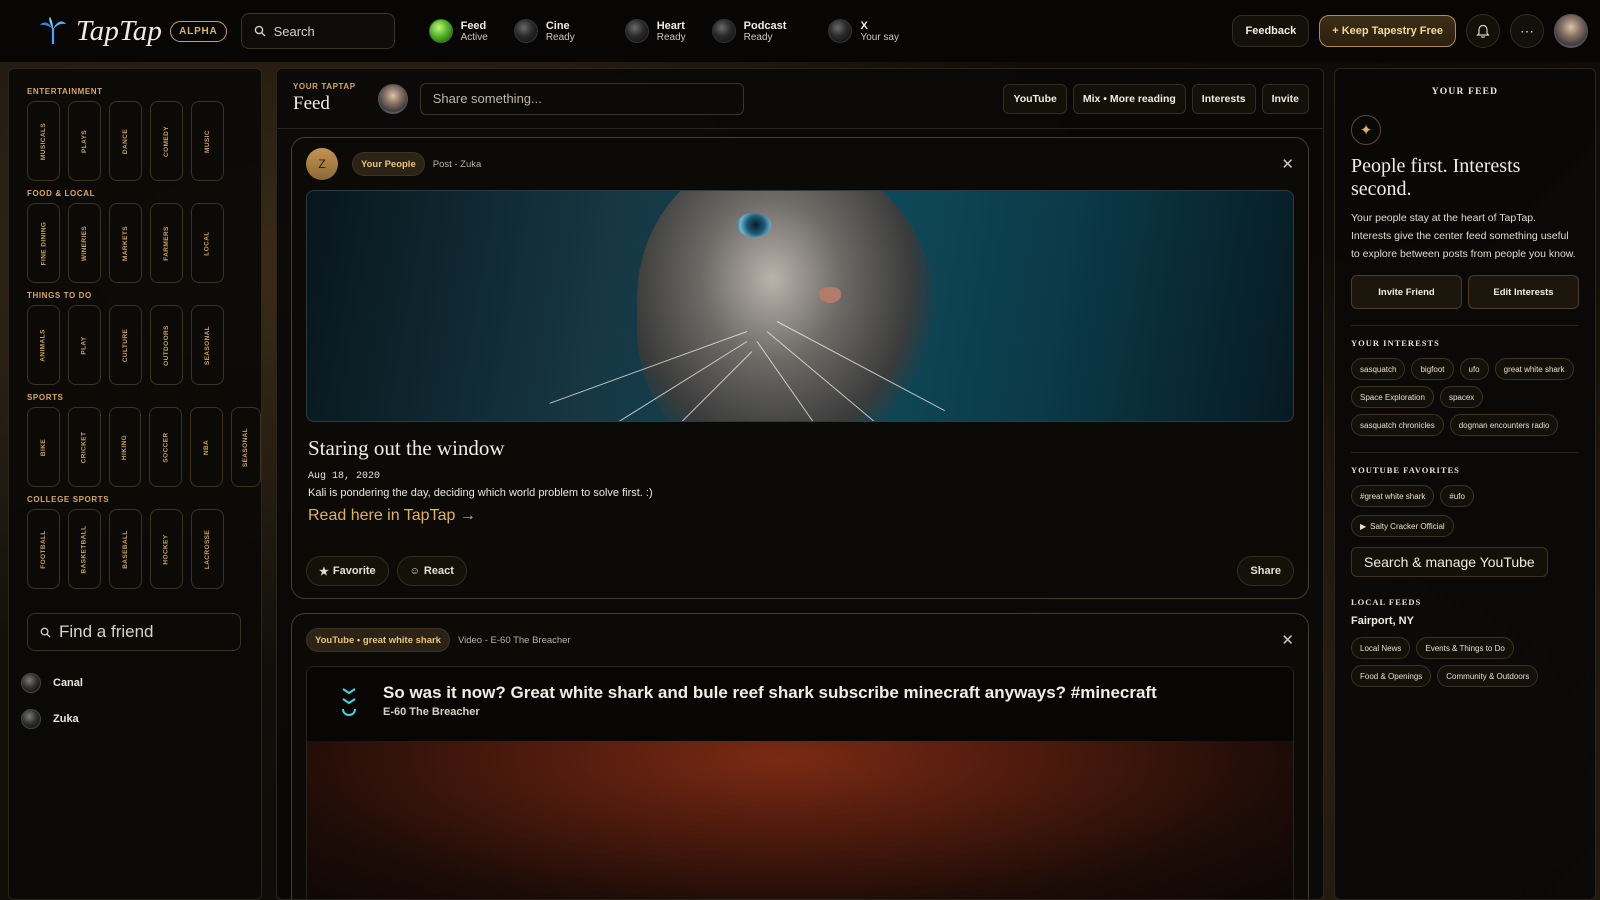 This screenshot has width=1600, height=900. What do you see at coordinates (43, 141) in the screenshot?
I see `tile-musicals: MUSICALS` at bounding box center [43, 141].